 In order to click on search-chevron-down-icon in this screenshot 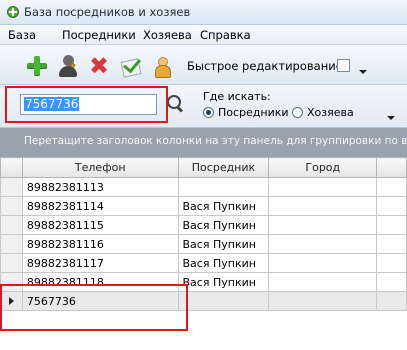, I will do `click(391, 118)`.